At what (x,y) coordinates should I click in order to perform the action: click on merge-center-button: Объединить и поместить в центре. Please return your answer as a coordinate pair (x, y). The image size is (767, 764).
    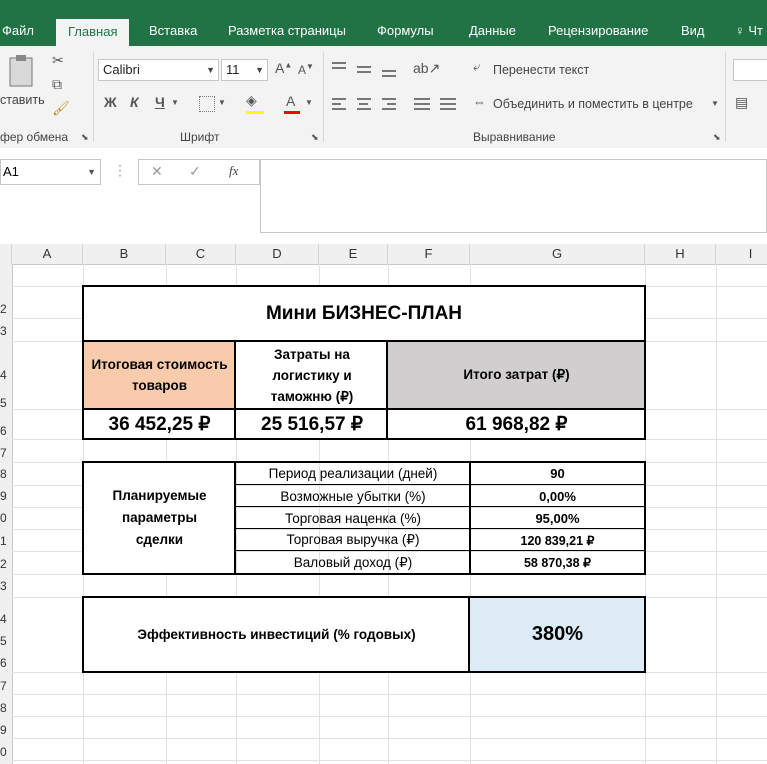
    Looking at the image, I should click on (593, 104).